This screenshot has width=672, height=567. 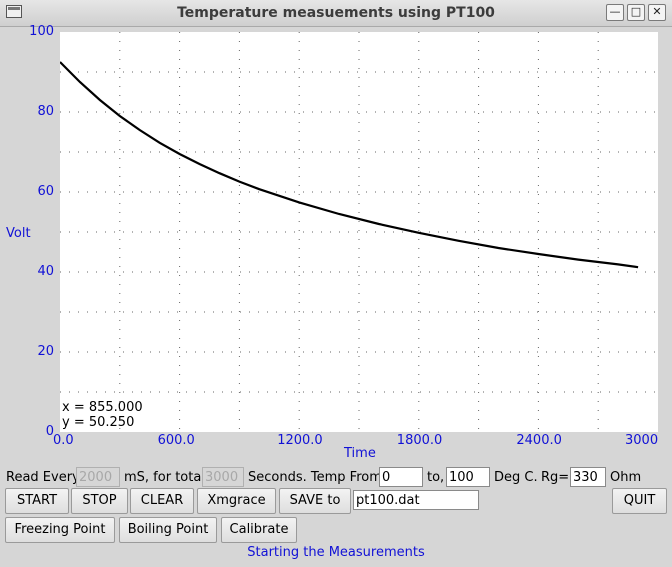 I want to click on read-every-label: Read Every, so click(x=43, y=477).